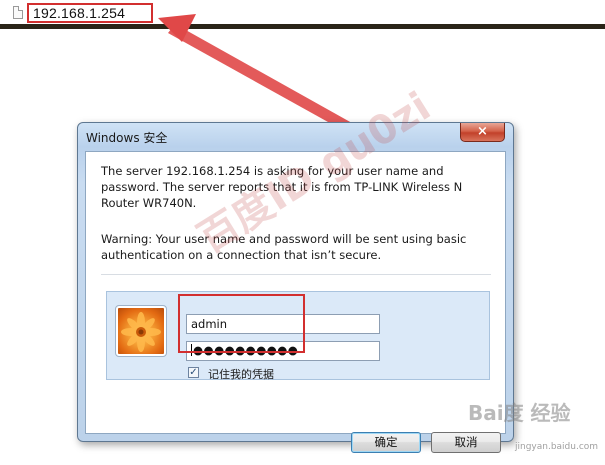  Describe the element at coordinates (193, 372) in the screenshot. I see `remember-checkbox: ✓` at that location.